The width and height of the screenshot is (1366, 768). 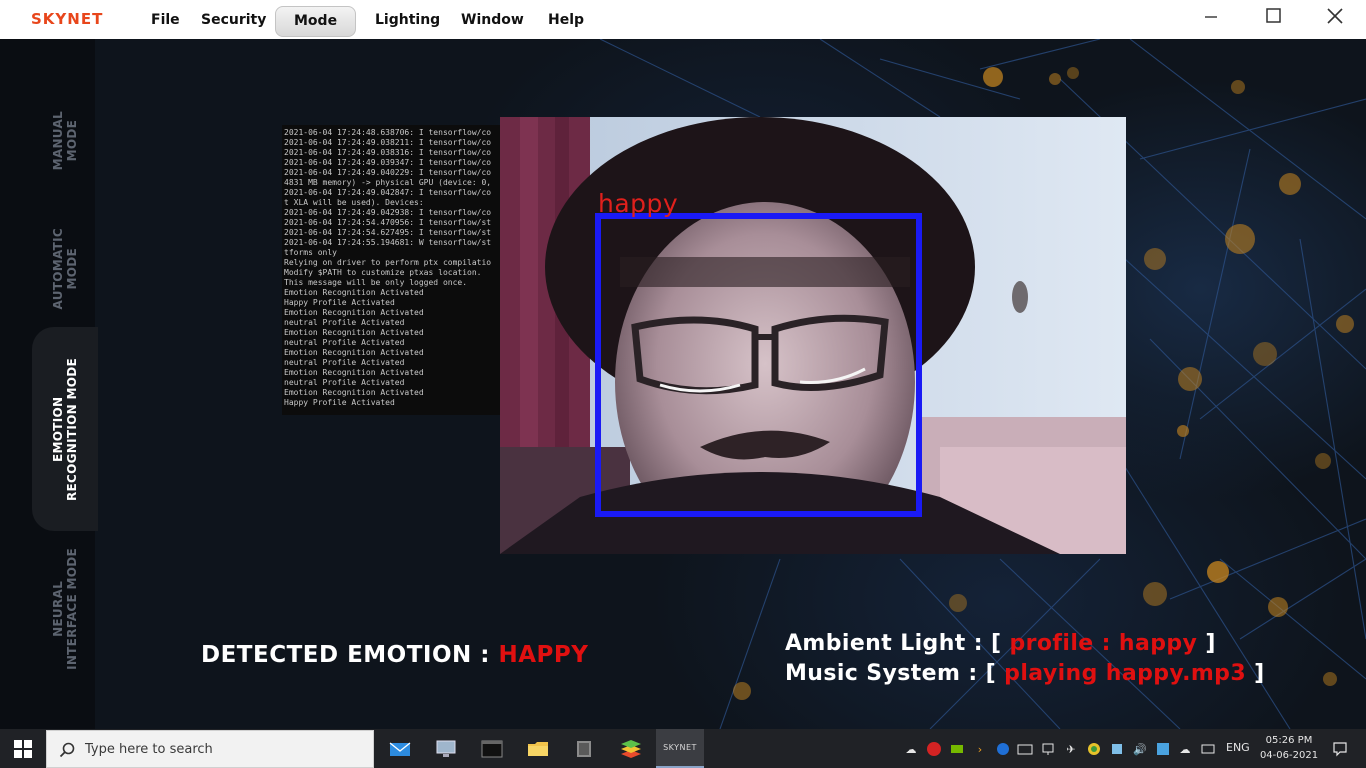 I want to click on close-button, so click(x=1335, y=16).